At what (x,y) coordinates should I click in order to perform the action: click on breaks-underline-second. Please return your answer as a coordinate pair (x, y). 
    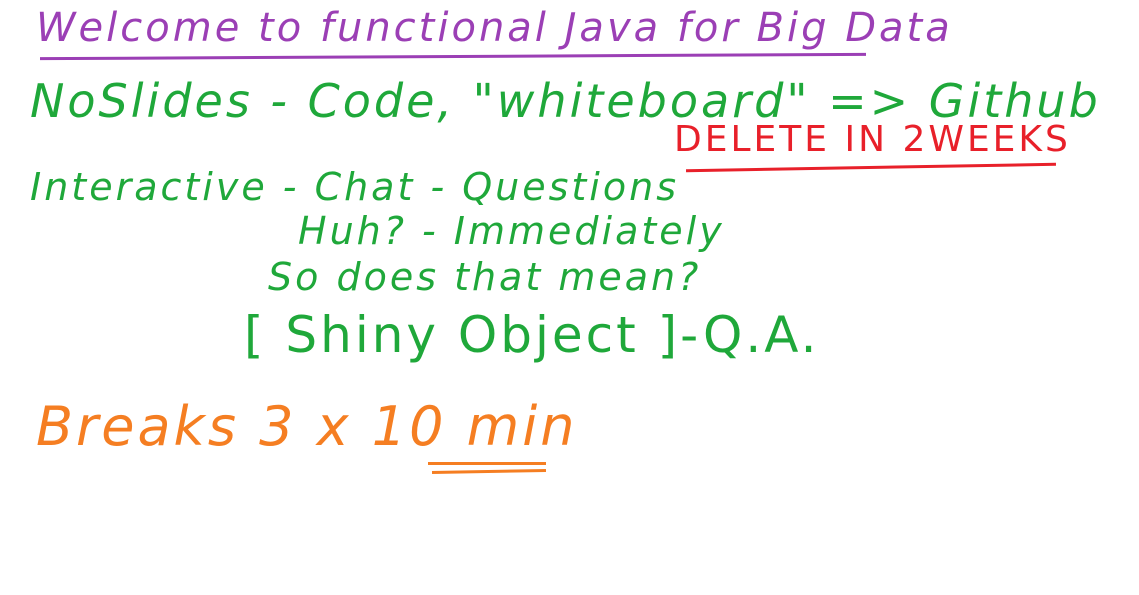
    Looking at the image, I should click on (489, 471).